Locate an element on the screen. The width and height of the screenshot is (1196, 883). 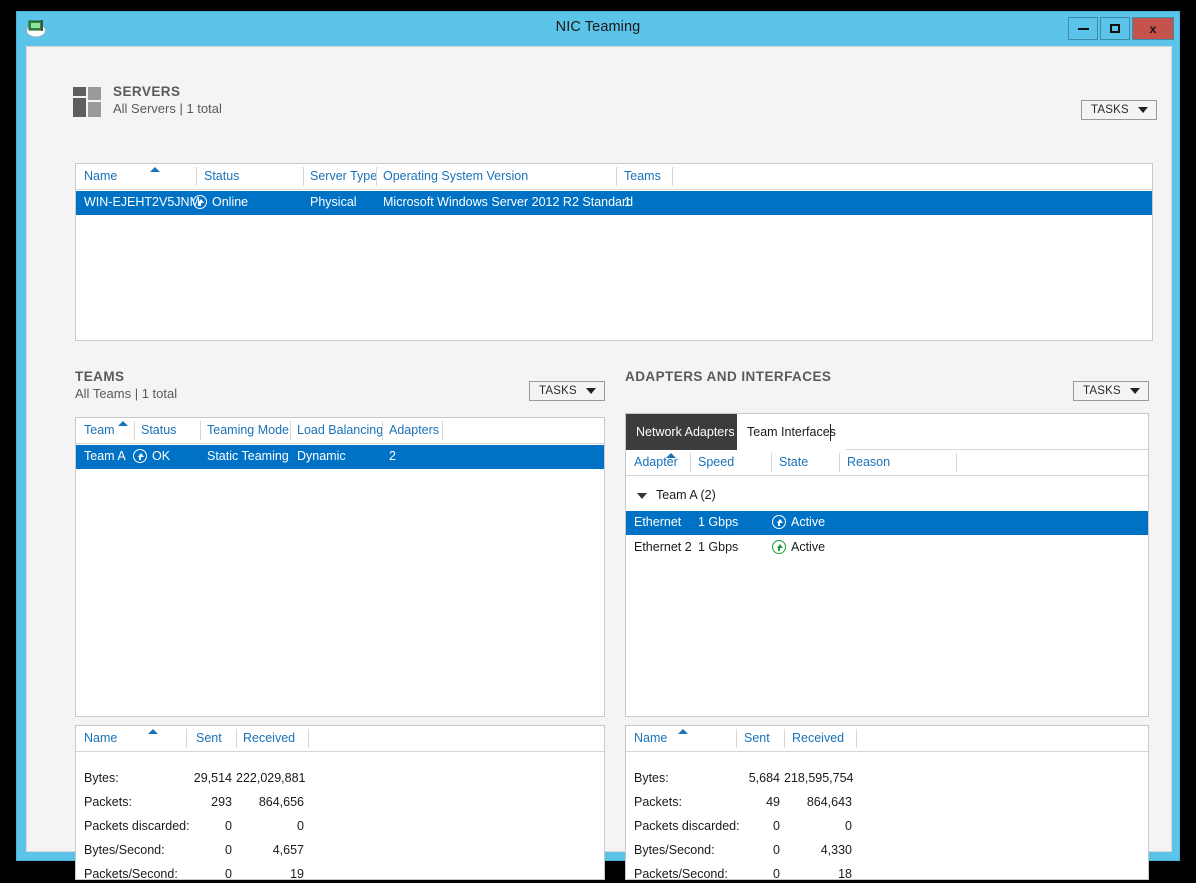
maximize-button is located at coordinates (1115, 28).